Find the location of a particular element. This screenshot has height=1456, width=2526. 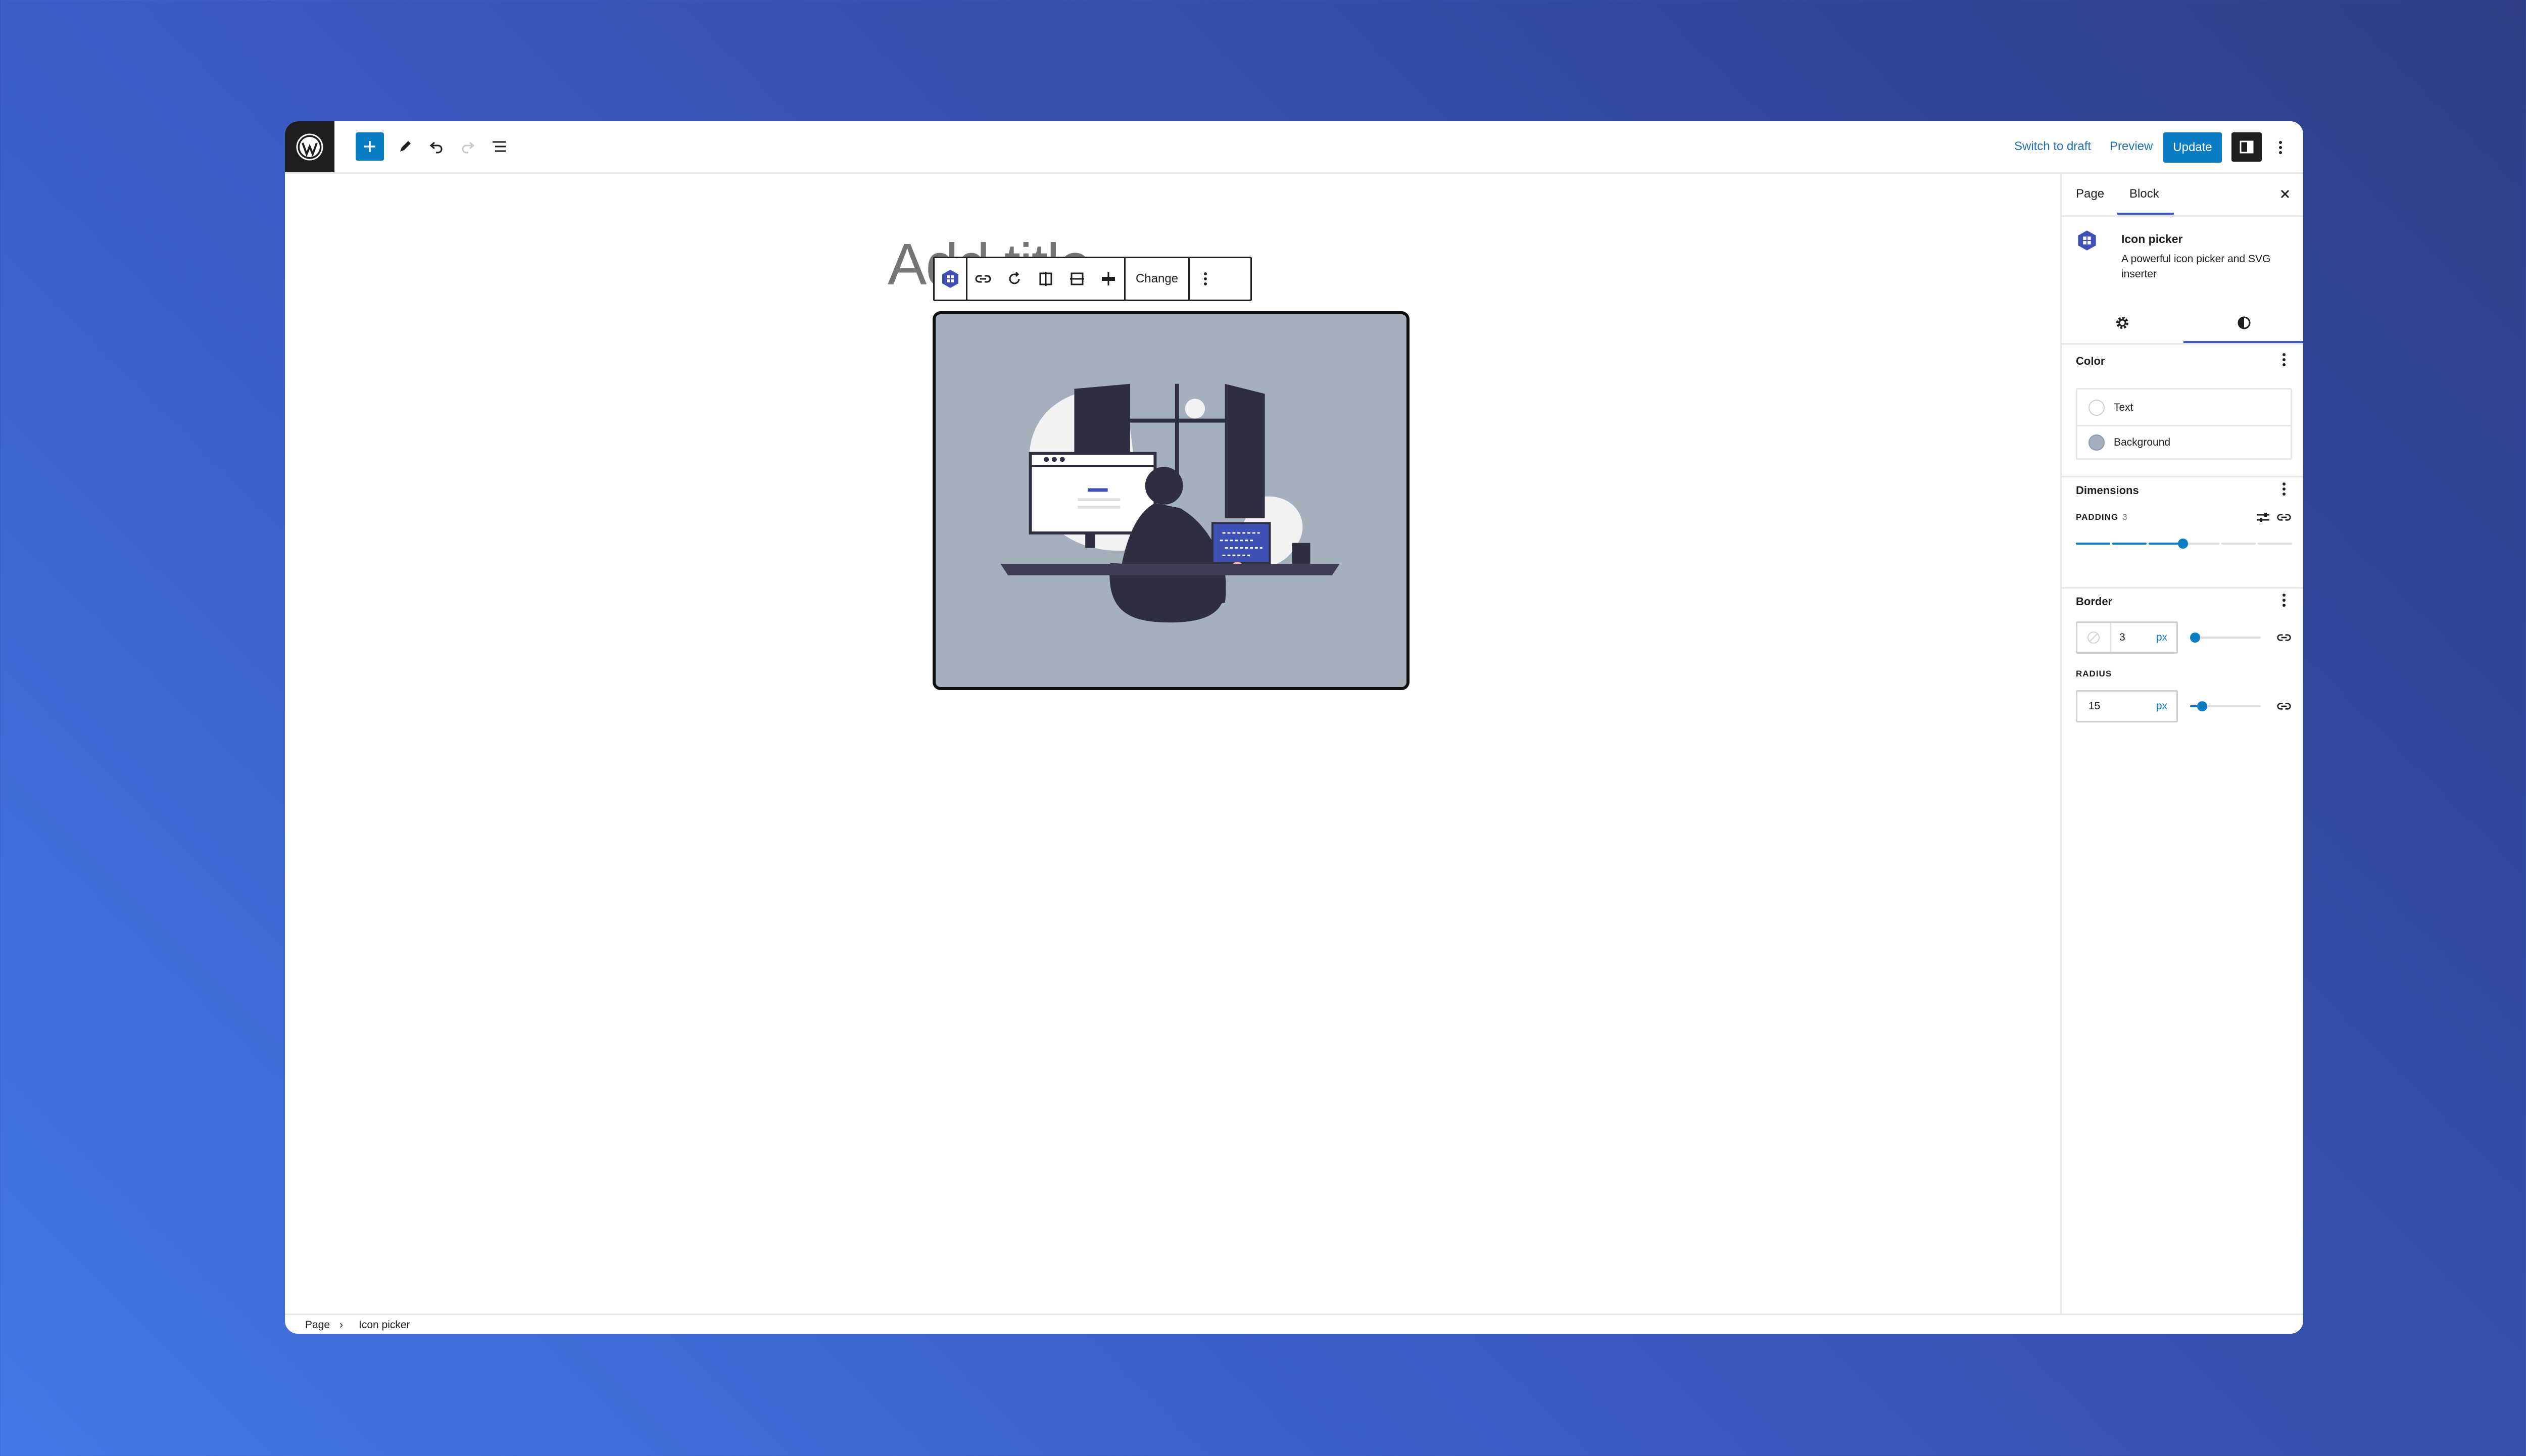

undo-icon is located at coordinates (436, 147).